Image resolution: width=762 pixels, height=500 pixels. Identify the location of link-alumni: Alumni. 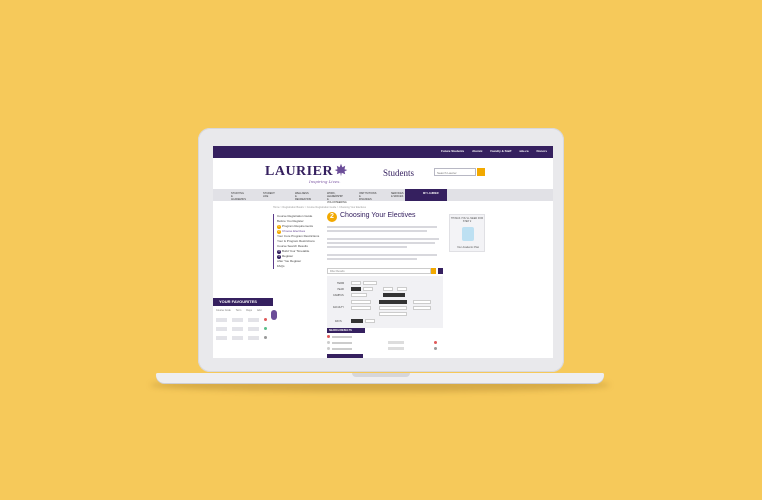
(477, 151).